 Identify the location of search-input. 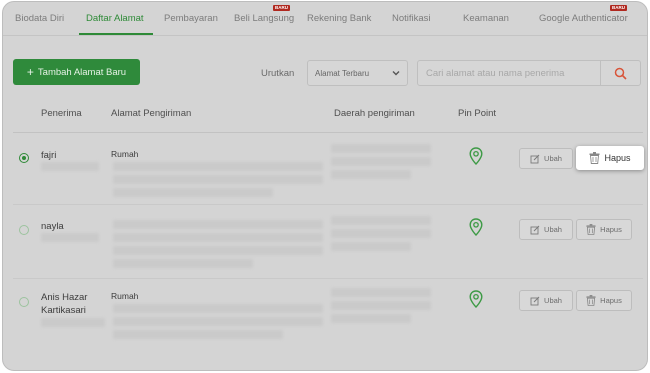
(509, 73).